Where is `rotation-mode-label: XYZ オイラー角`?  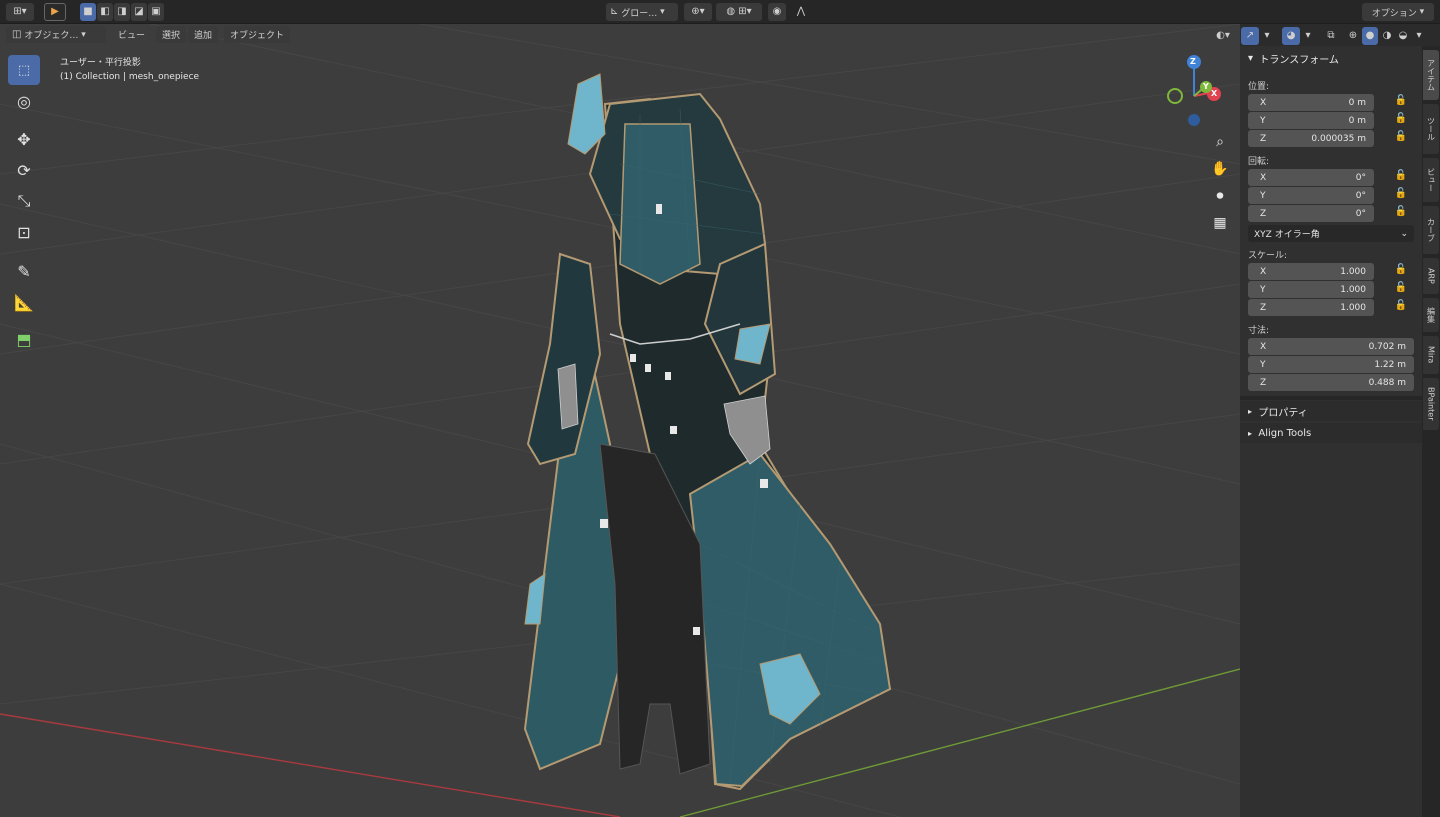
rotation-mode-label: XYZ オイラー角 is located at coordinates (1287, 235).